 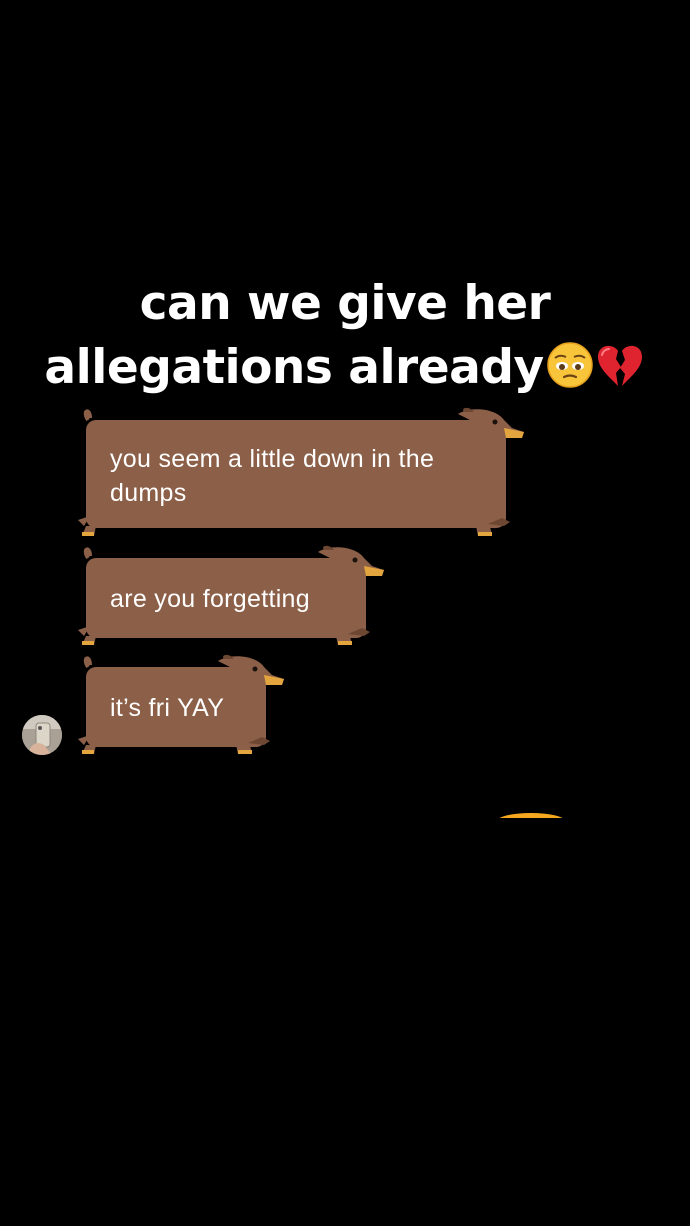 What do you see at coordinates (531, 815) in the screenshot?
I see `typing-indicator-shape` at bounding box center [531, 815].